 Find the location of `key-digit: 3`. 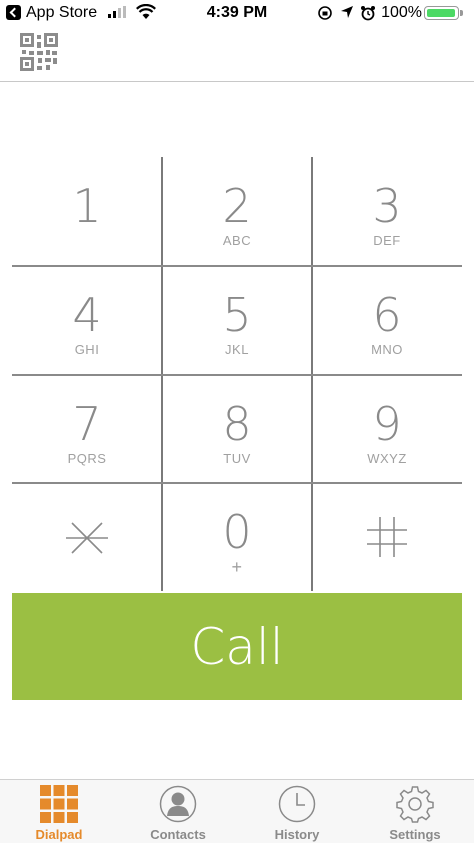

key-digit: 3 is located at coordinates (387, 206).